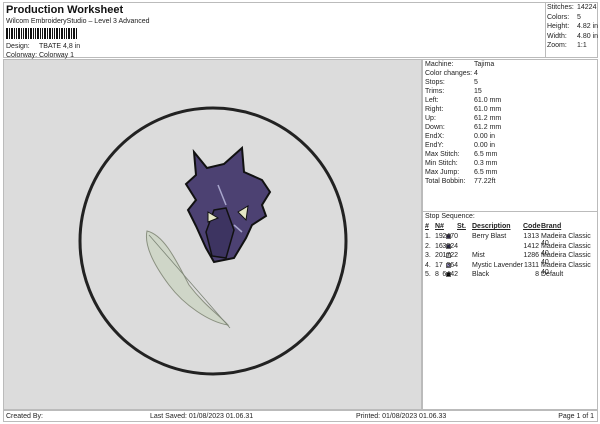 The image size is (600, 424). I want to click on col-brand: Brand, so click(551, 226).